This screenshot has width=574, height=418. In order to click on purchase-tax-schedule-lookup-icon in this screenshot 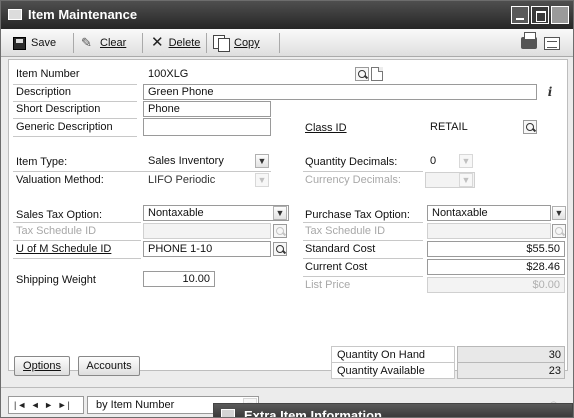, I will do `click(559, 231)`.